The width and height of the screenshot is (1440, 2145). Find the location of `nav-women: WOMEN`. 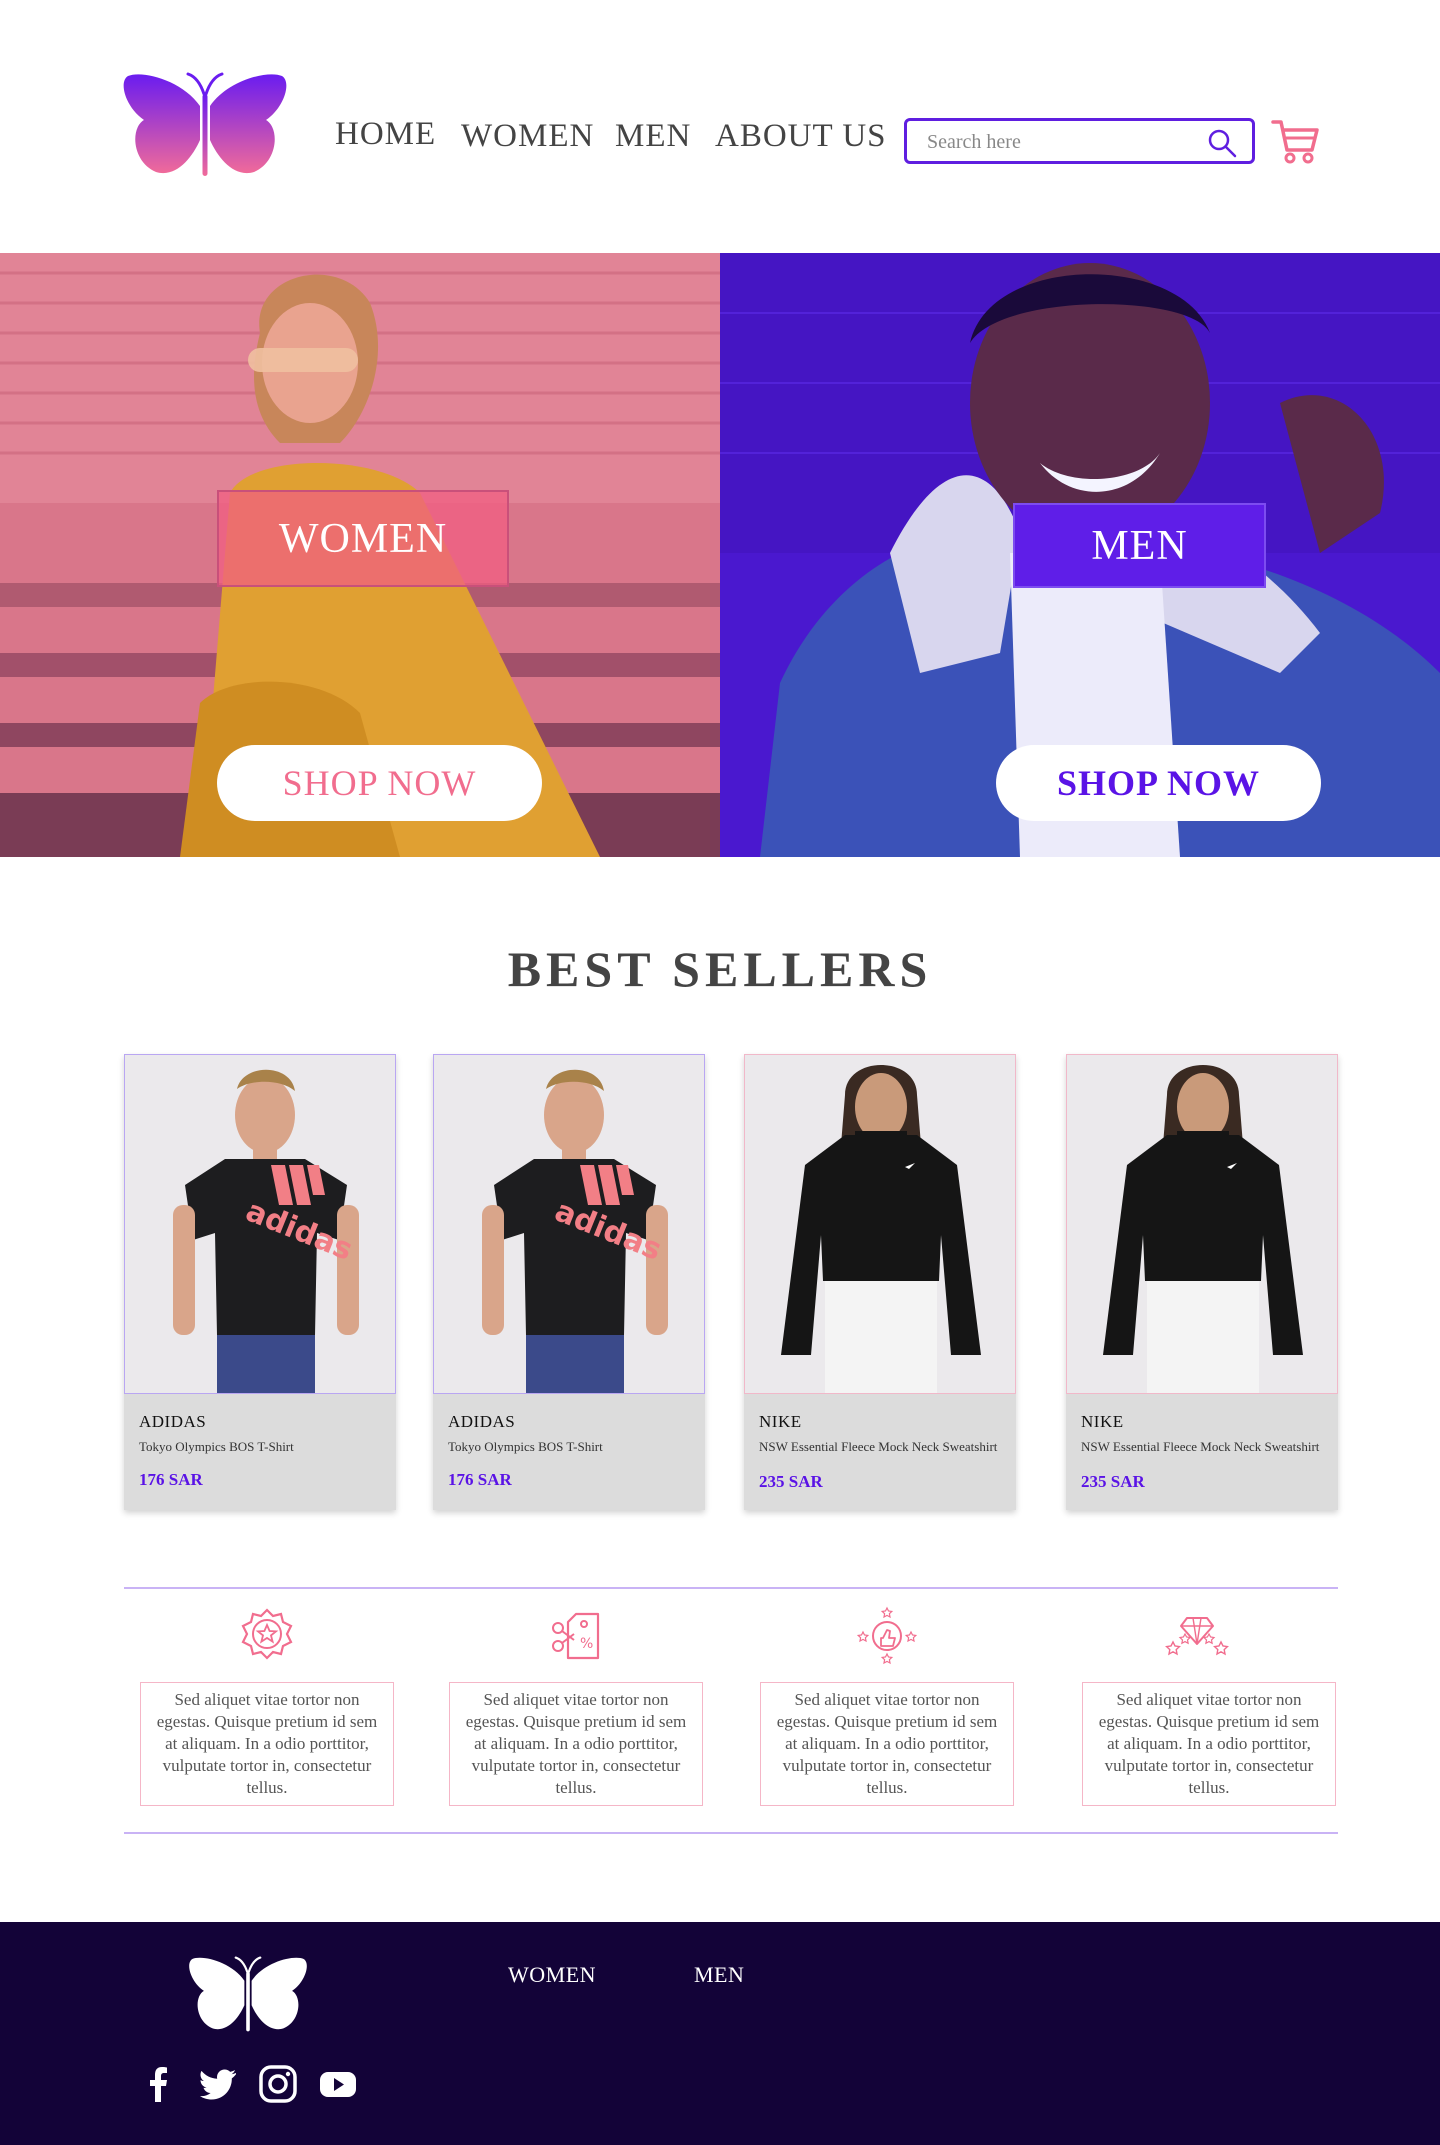

nav-women: WOMEN is located at coordinates (527, 136).